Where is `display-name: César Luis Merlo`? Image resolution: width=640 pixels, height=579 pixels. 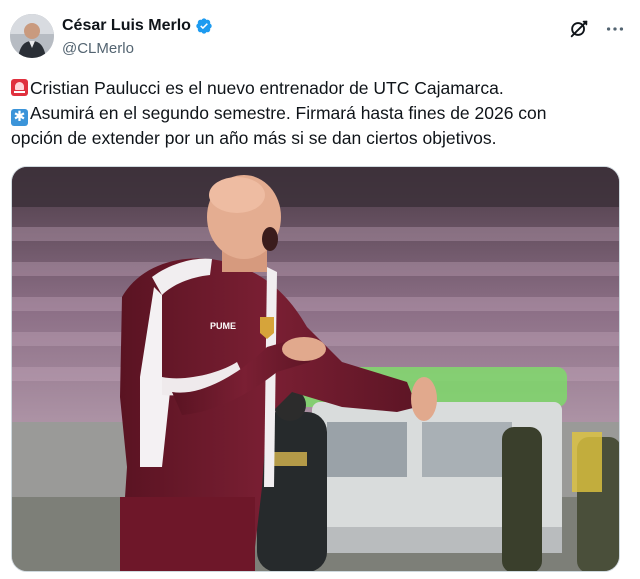 display-name: César Luis Merlo is located at coordinates (126, 26).